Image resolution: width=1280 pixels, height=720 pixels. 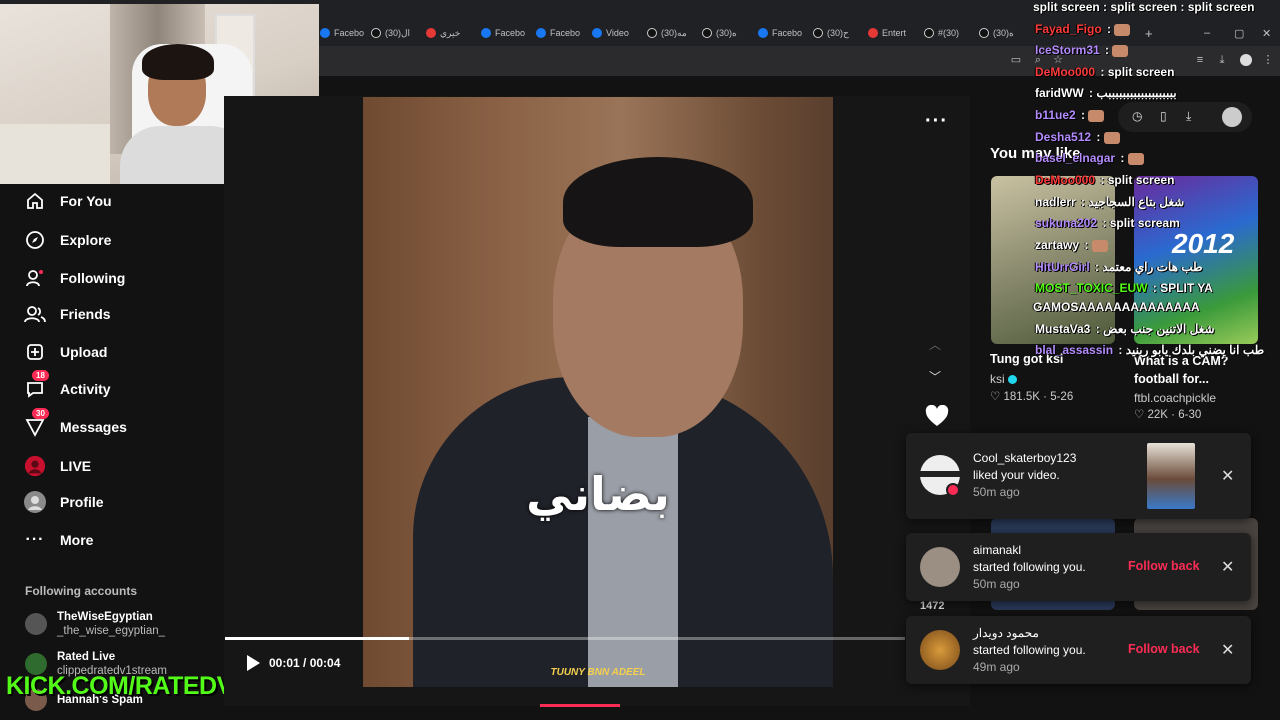 What do you see at coordinates (1175, 398) in the screenshot?
I see `recommended-author: ftbl.coachpickle` at bounding box center [1175, 398].